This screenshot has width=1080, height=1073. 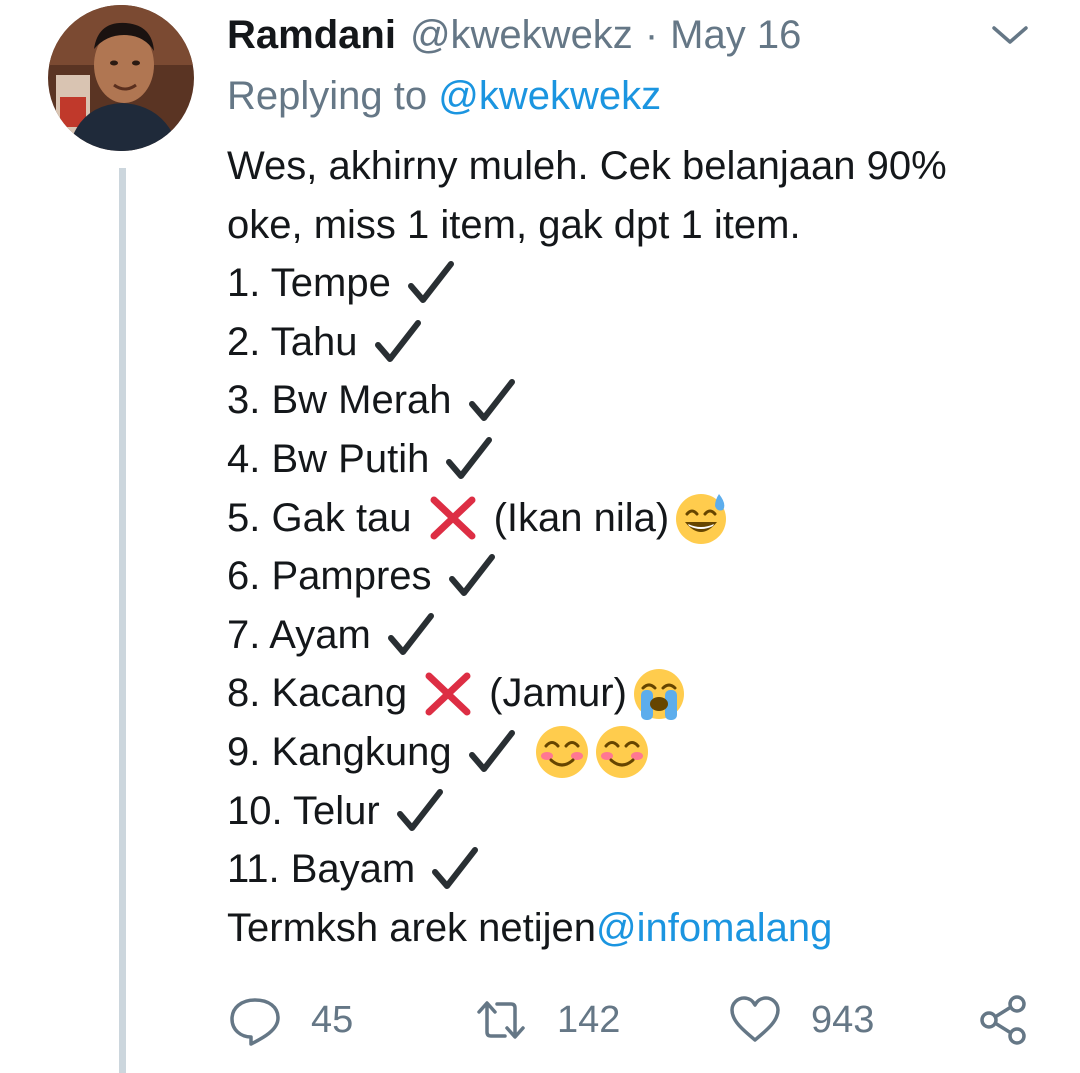 I want to click on retweet-count: 142, so click(x=589, y=1019).